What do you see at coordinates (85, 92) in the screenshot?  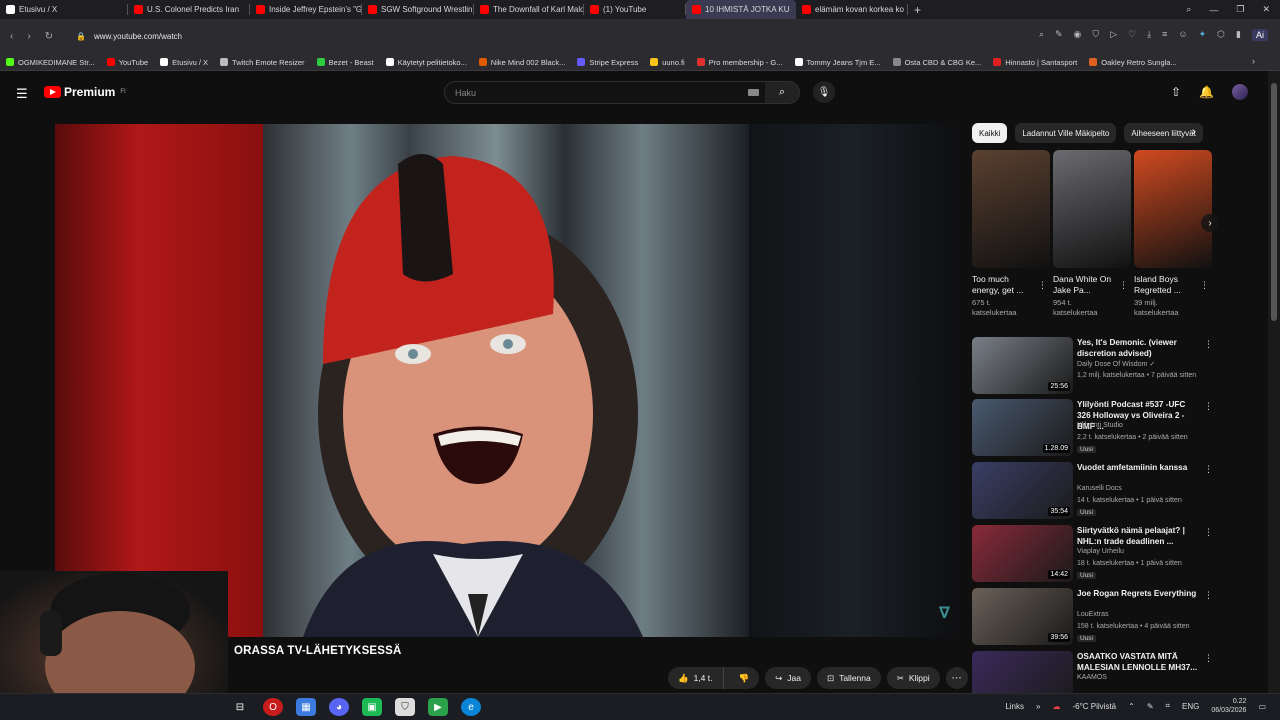 I see `youtube-logo: Premium FI` at bounding box center [85, 92].